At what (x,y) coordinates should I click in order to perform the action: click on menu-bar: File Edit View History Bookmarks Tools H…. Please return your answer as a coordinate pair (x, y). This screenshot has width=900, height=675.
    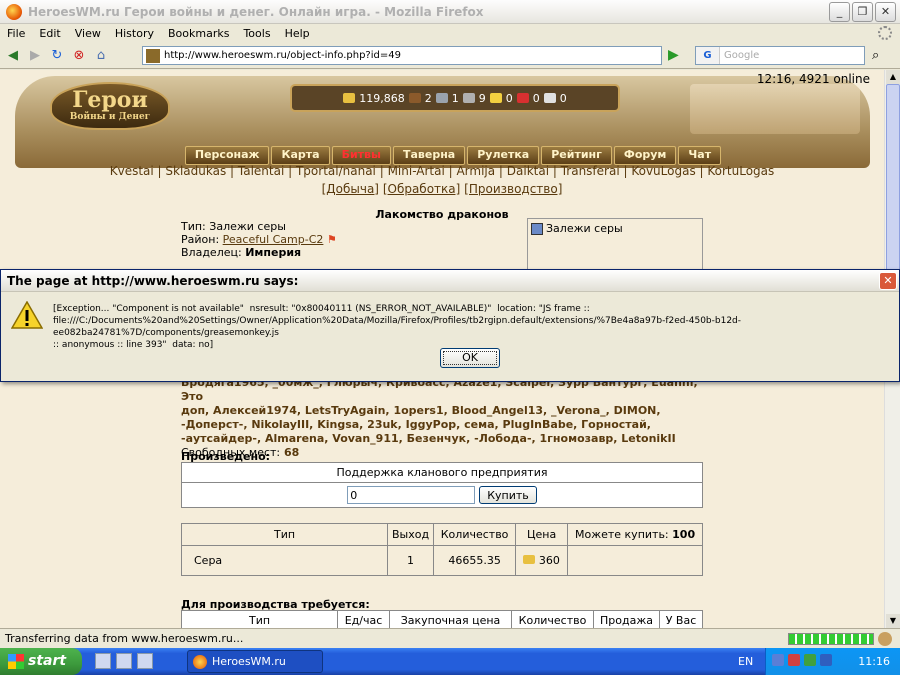
    Looking at the image, I should click on (450, 33).